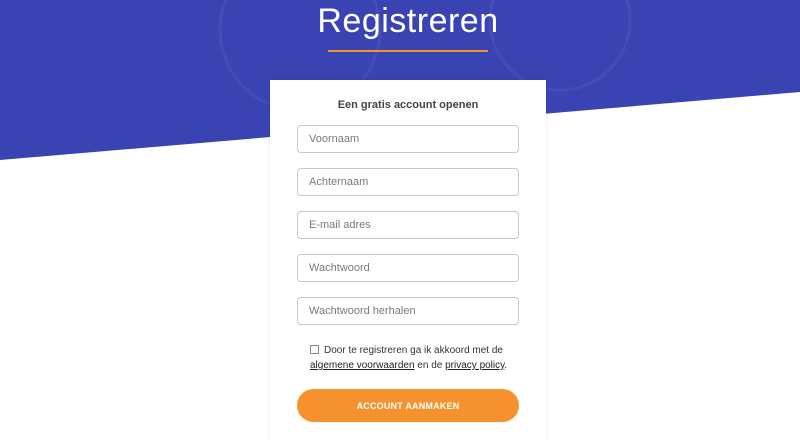 The width and height of the screenshot is (800, 440). I want to click on password-repeat-input, so click(408, 311).